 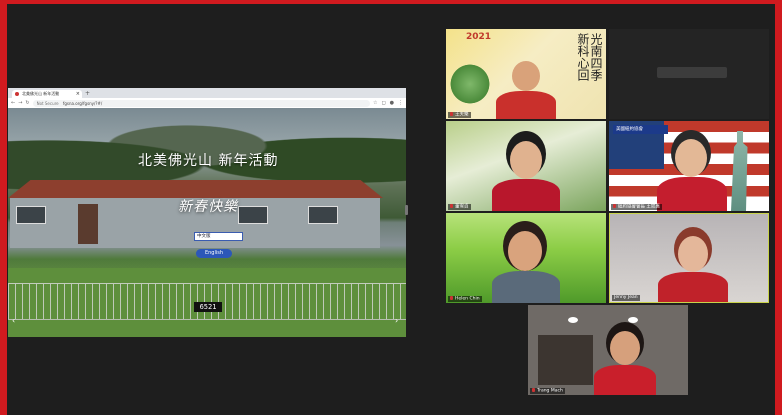 I want to click on next-slide-icon: ›, so click(x=396, y=320).